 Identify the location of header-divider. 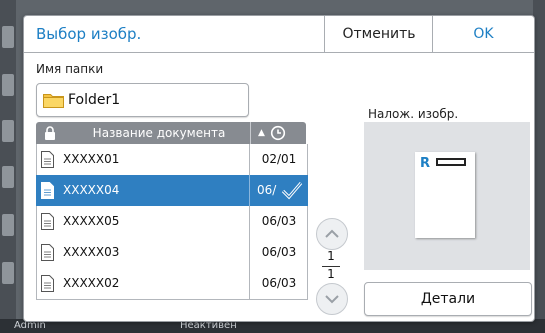
(250, 133).